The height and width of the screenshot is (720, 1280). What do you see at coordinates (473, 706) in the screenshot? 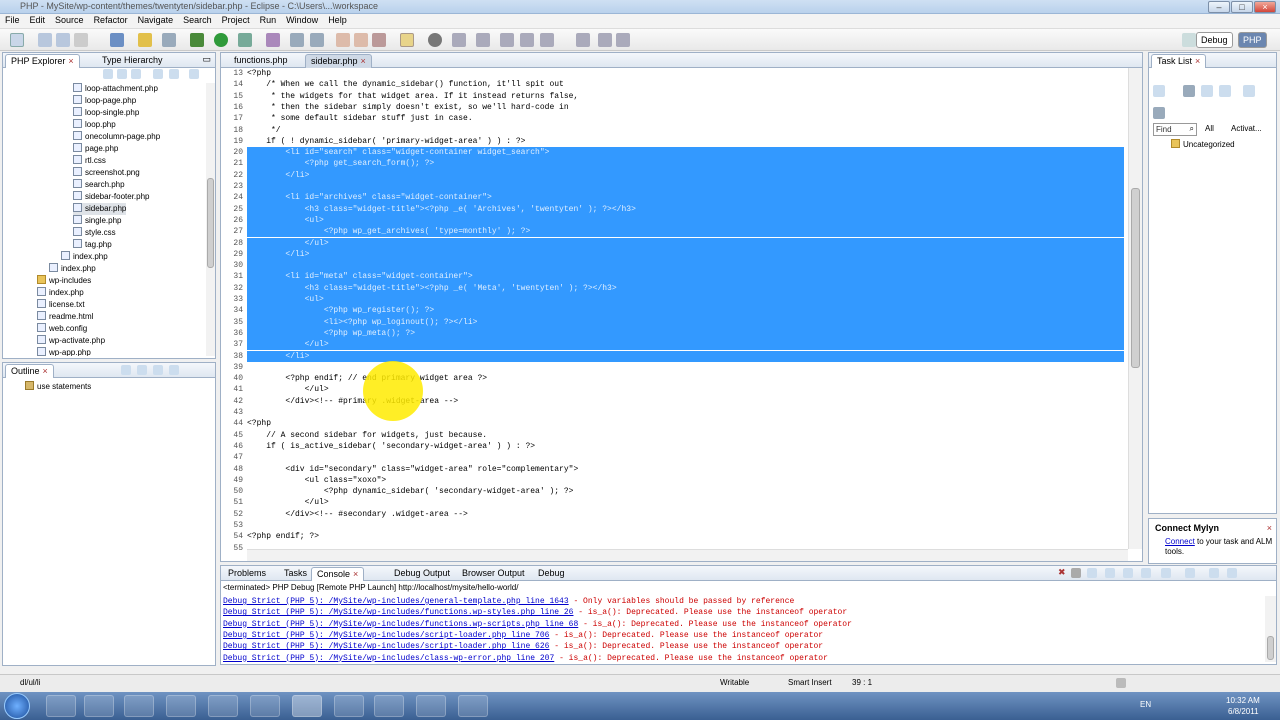
I see `notes-icon` at bounding box center [473, 706].